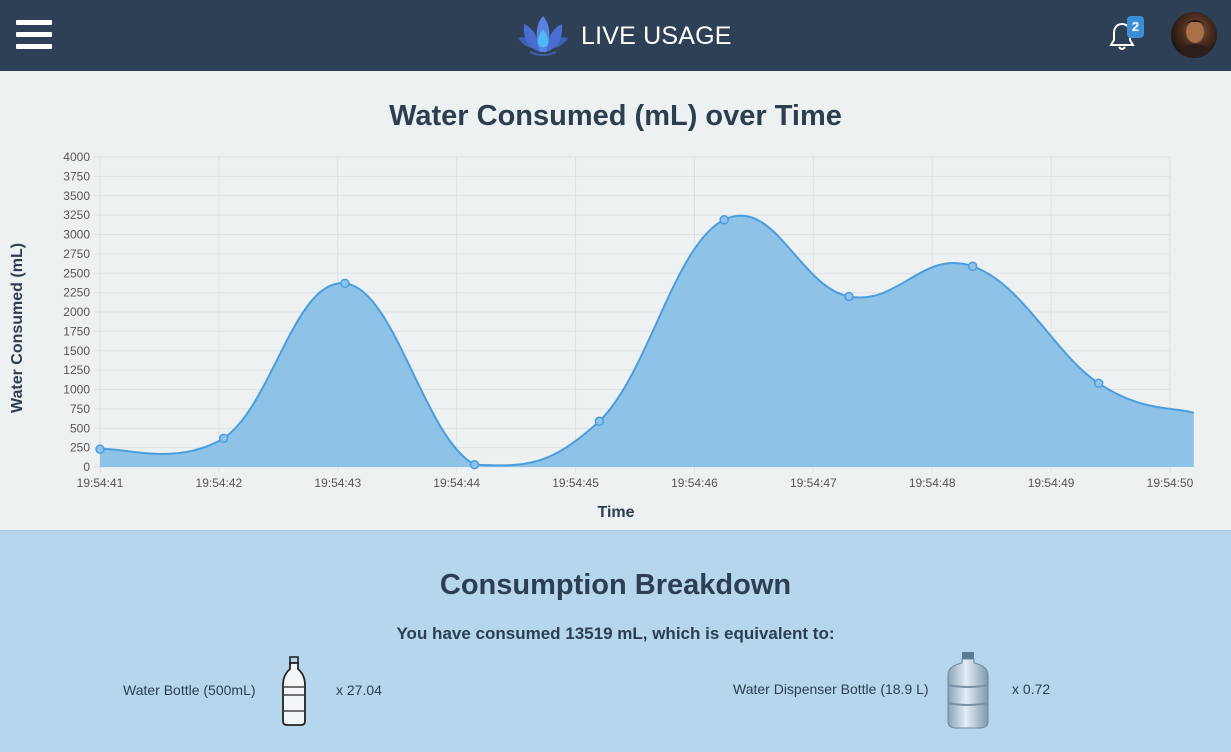  Describe the element at coordinates (543, 36) in the screenshot. I see `lotus-water-drop-logo-icon` at that location.